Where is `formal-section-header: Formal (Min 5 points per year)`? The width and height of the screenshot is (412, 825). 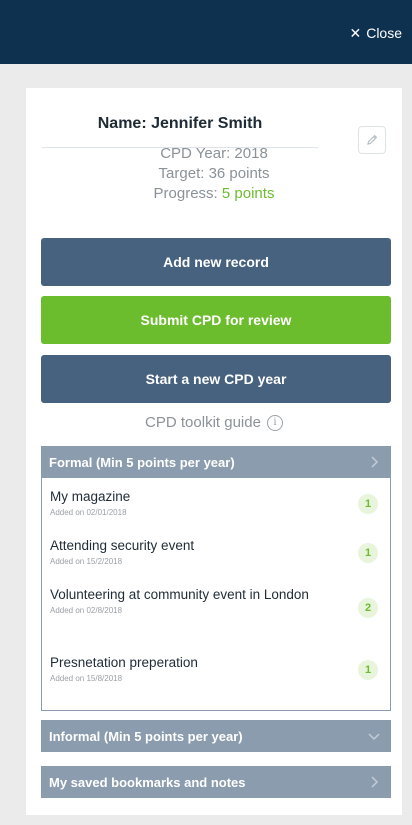 formal-section-header: Formal (Min 5 points per year) is located at coordinates (216, 462).